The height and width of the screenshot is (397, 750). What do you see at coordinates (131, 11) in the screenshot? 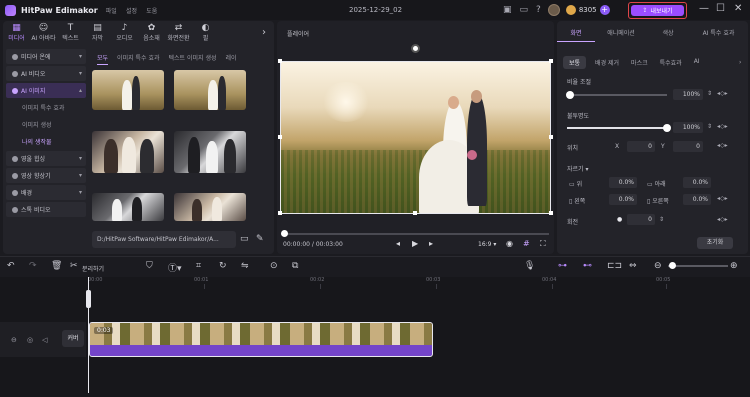
I see `menu-settings: 설정` at bounding box center [131, 11].